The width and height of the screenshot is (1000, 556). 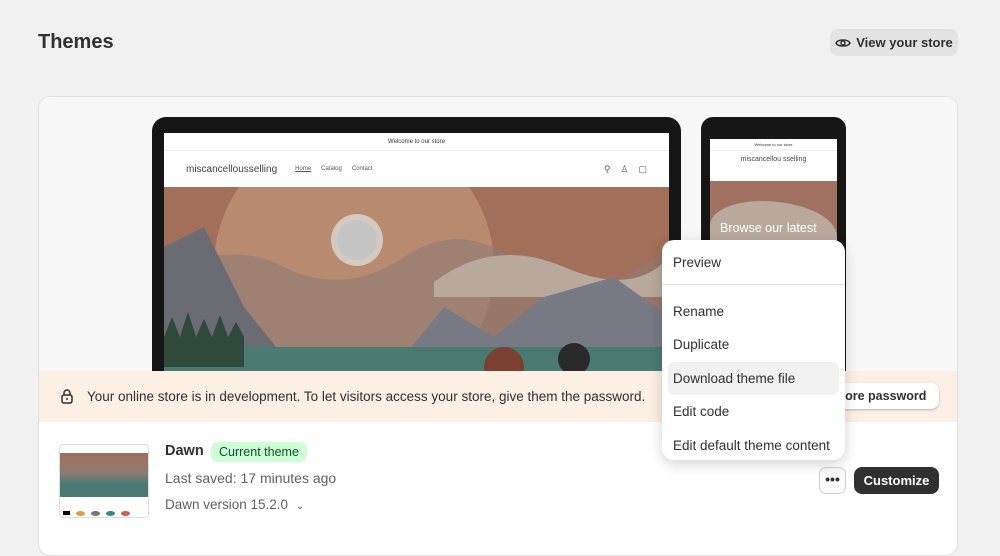 I want to click on customize-button: Customize, so click(x=896, y=480).